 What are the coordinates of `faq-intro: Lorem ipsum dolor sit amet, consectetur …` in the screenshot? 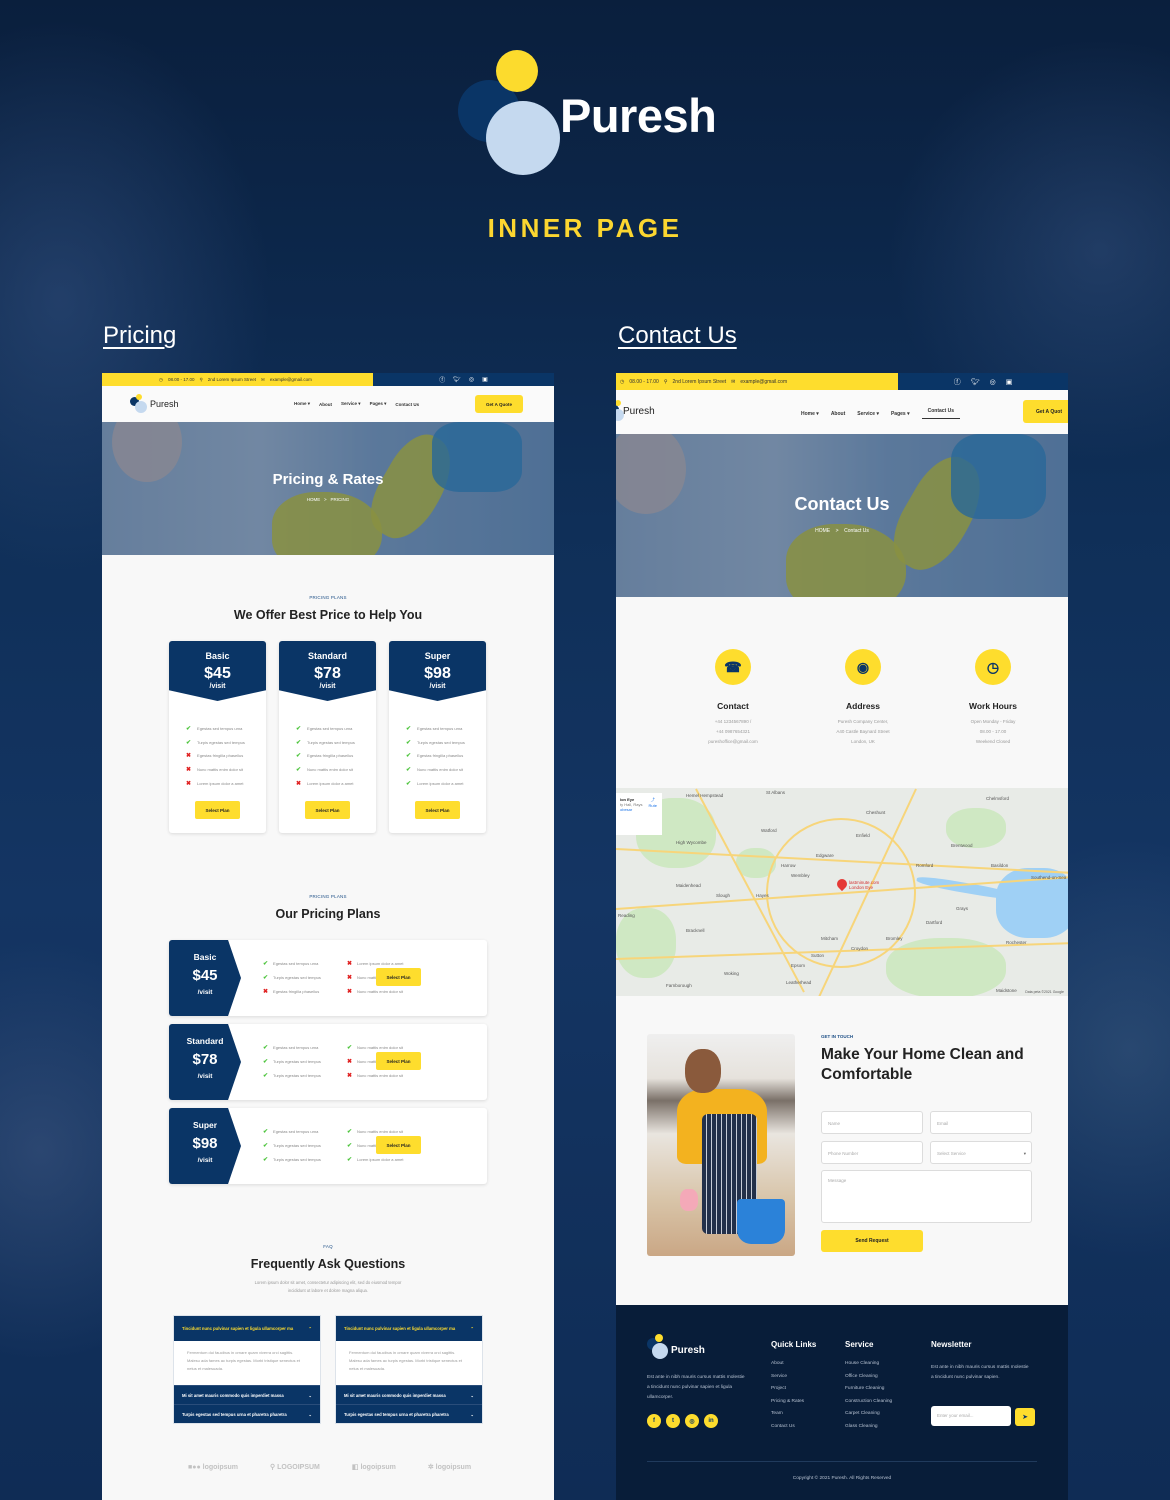 It's located at (328, 1286).